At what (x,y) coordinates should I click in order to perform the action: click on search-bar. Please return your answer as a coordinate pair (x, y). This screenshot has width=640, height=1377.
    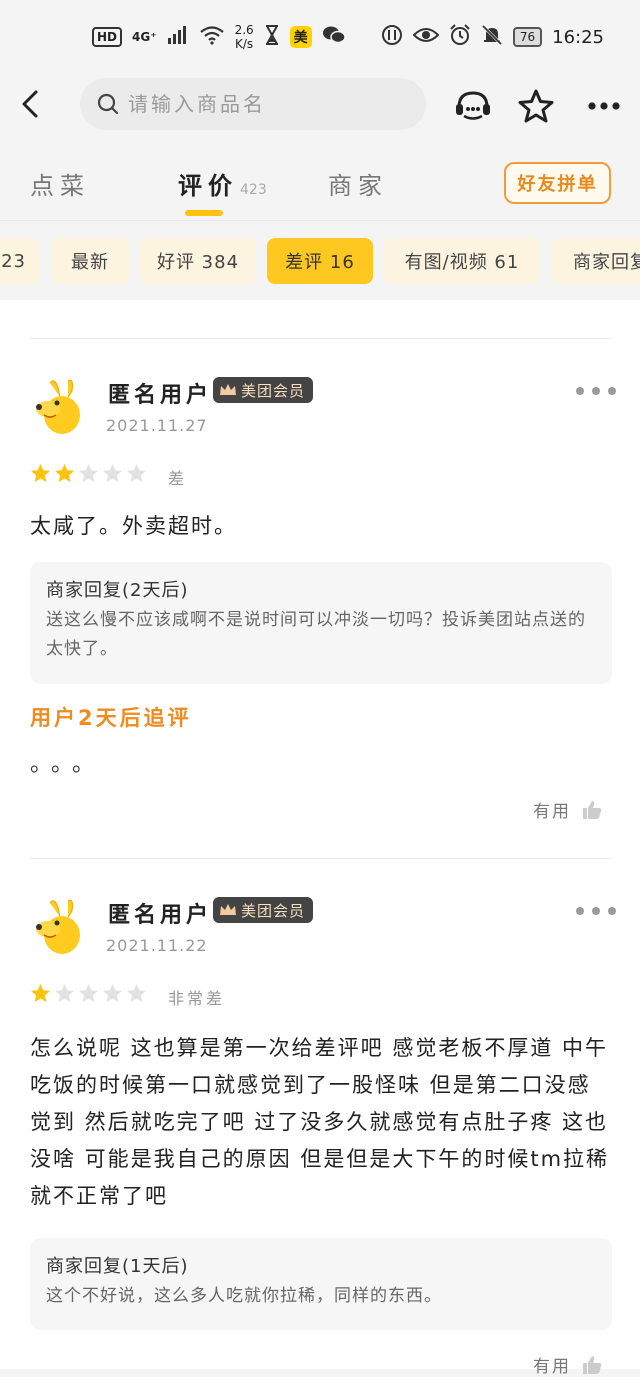
    Looking at the image, I should click on (253, 104).